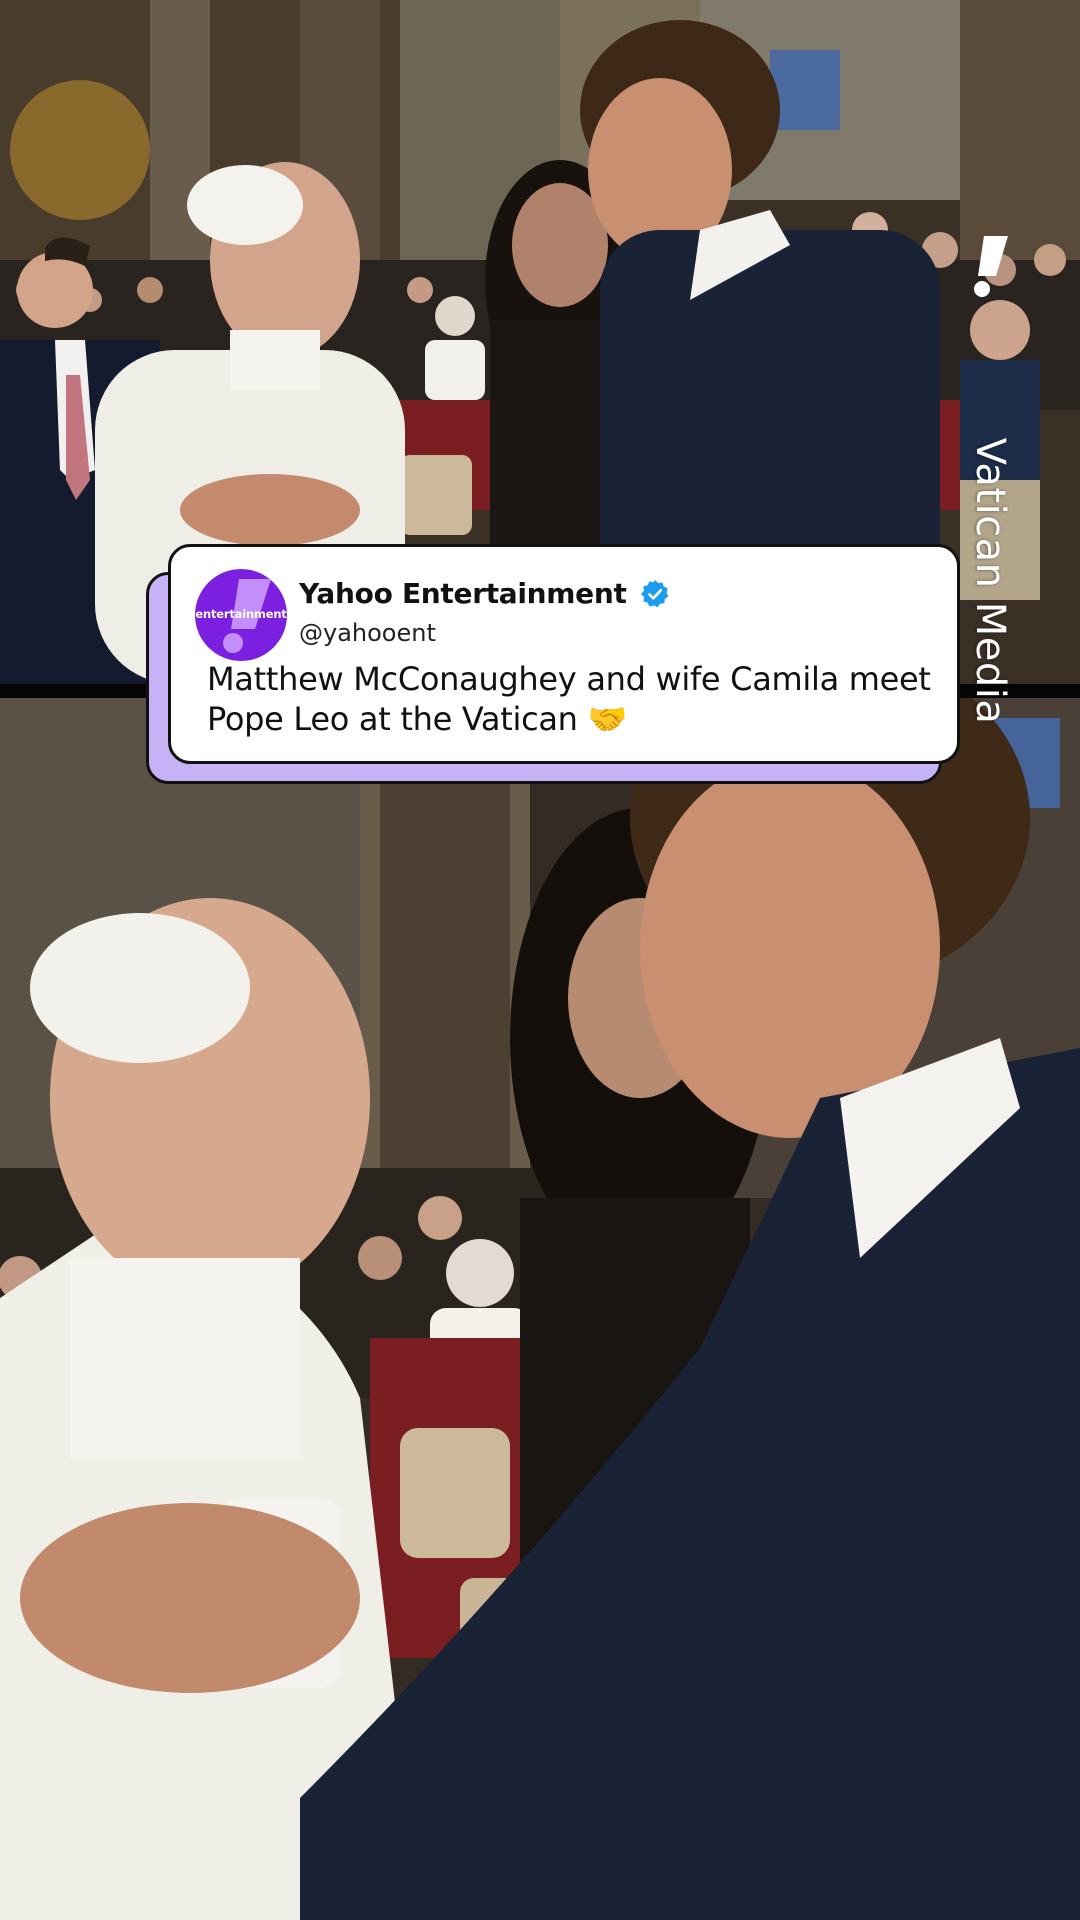 The height and width of the screenshot is (1920, 1080). Describe the element at coordinates (990, 581) in the screenshot. I see `watermark-brand-text: Vatican Media` at that location.